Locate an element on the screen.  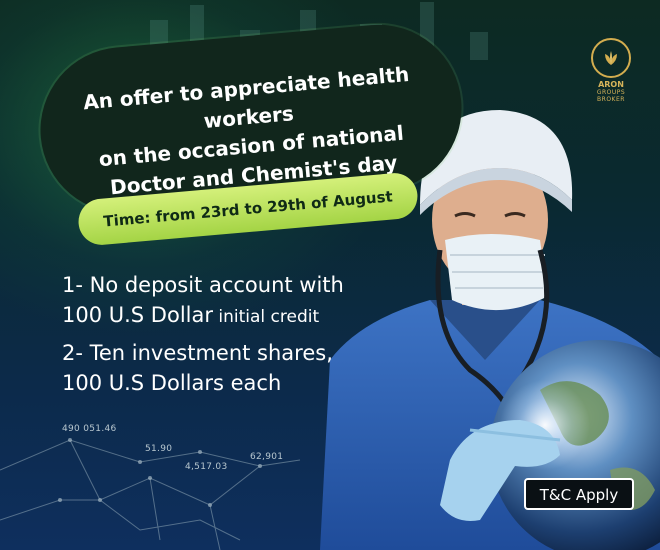
brand-logo: ARON GROUPS BROKER is located at coordinates (611, 70).